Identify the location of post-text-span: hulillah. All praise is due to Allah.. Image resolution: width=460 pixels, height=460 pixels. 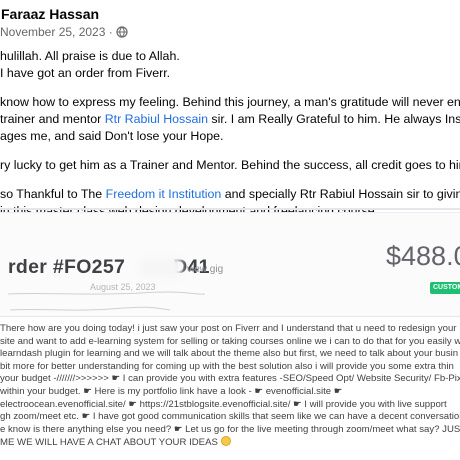
(90, 56).